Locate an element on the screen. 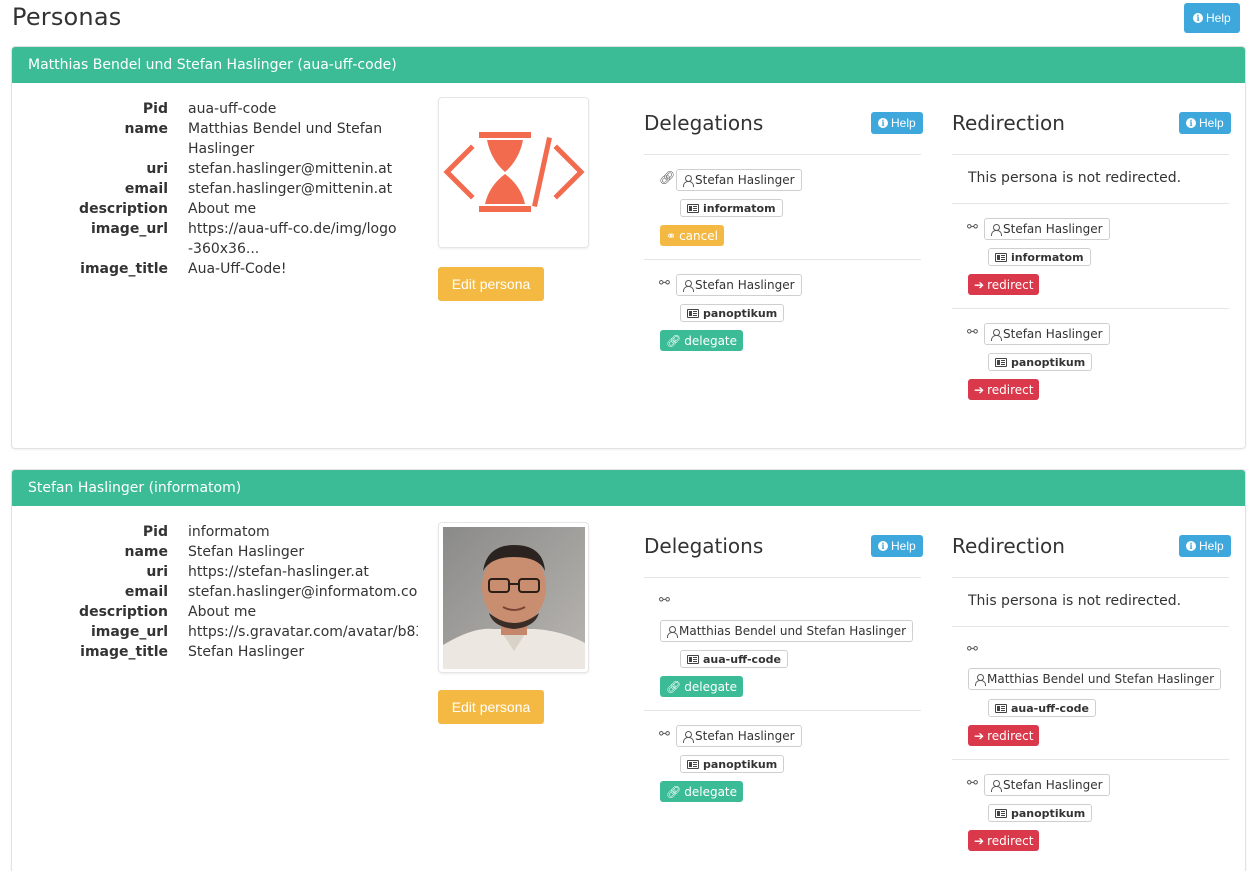 Image resolution: width=1253 pixels, height=871 pixels. prop-value: https://stefan-haslinger.at is located at coordinates (278, 572).